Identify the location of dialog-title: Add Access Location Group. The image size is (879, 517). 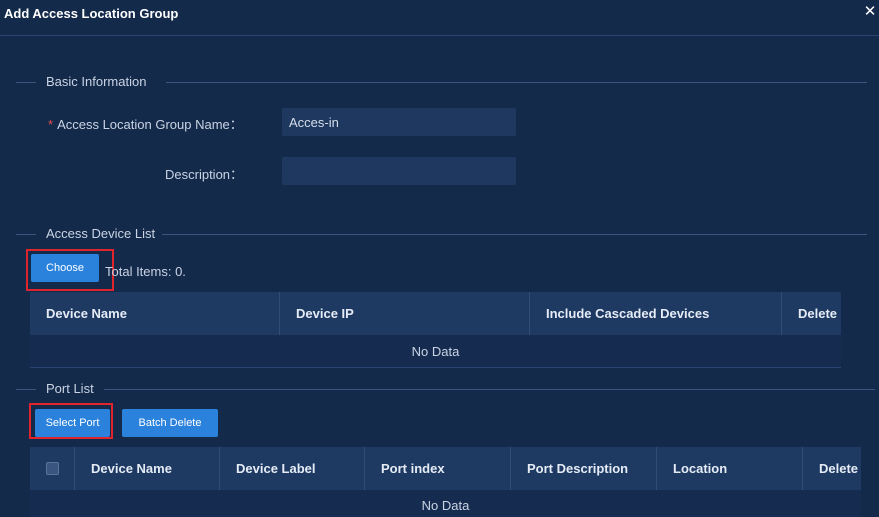
(91, 13).